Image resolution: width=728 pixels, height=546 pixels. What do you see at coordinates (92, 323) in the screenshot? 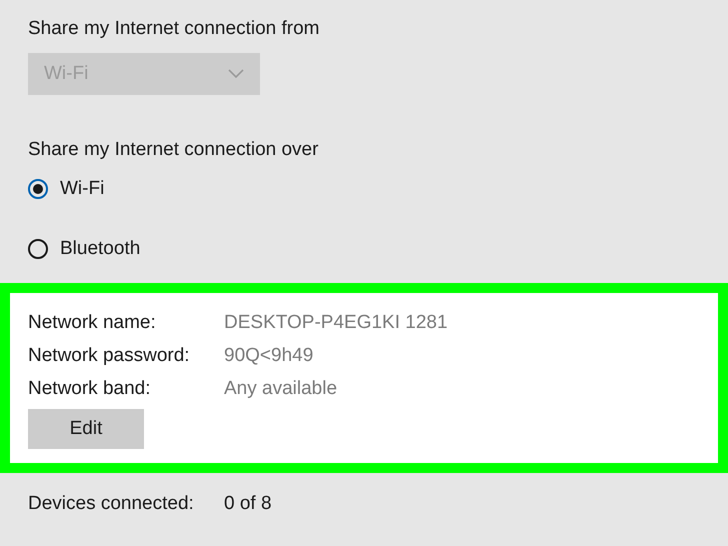
I see `field-label: Network name:` at bounding box center [92, 323].